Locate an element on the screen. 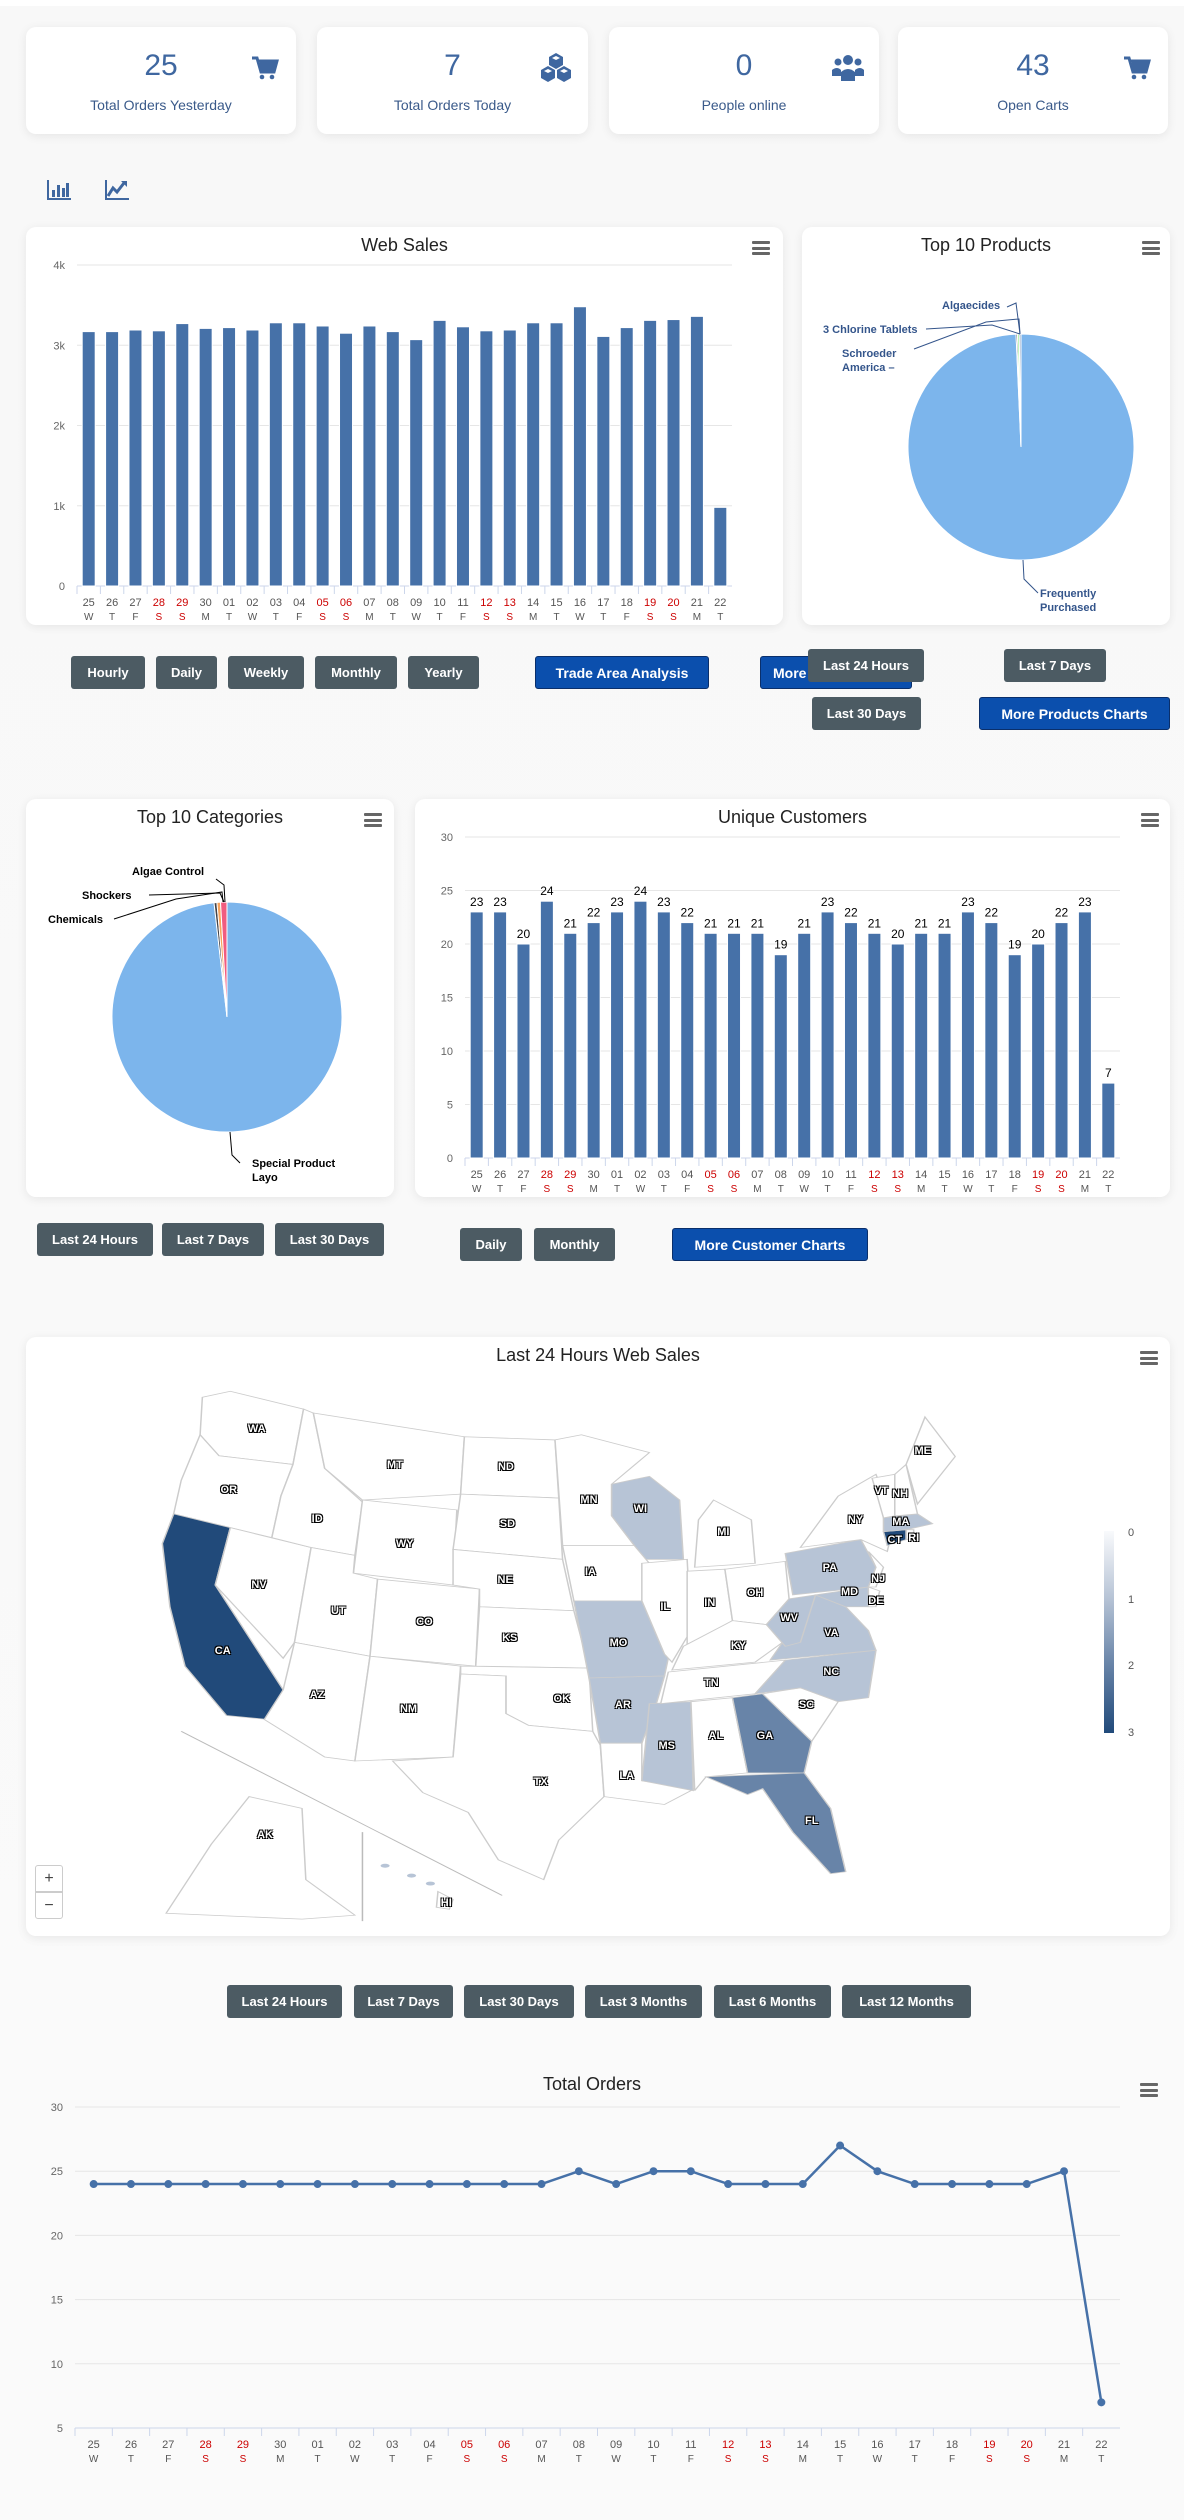 This screenshot has width=1184, height=2520. products-last-30-days-button: Last 30 Days is located at coordinates (866, 713).